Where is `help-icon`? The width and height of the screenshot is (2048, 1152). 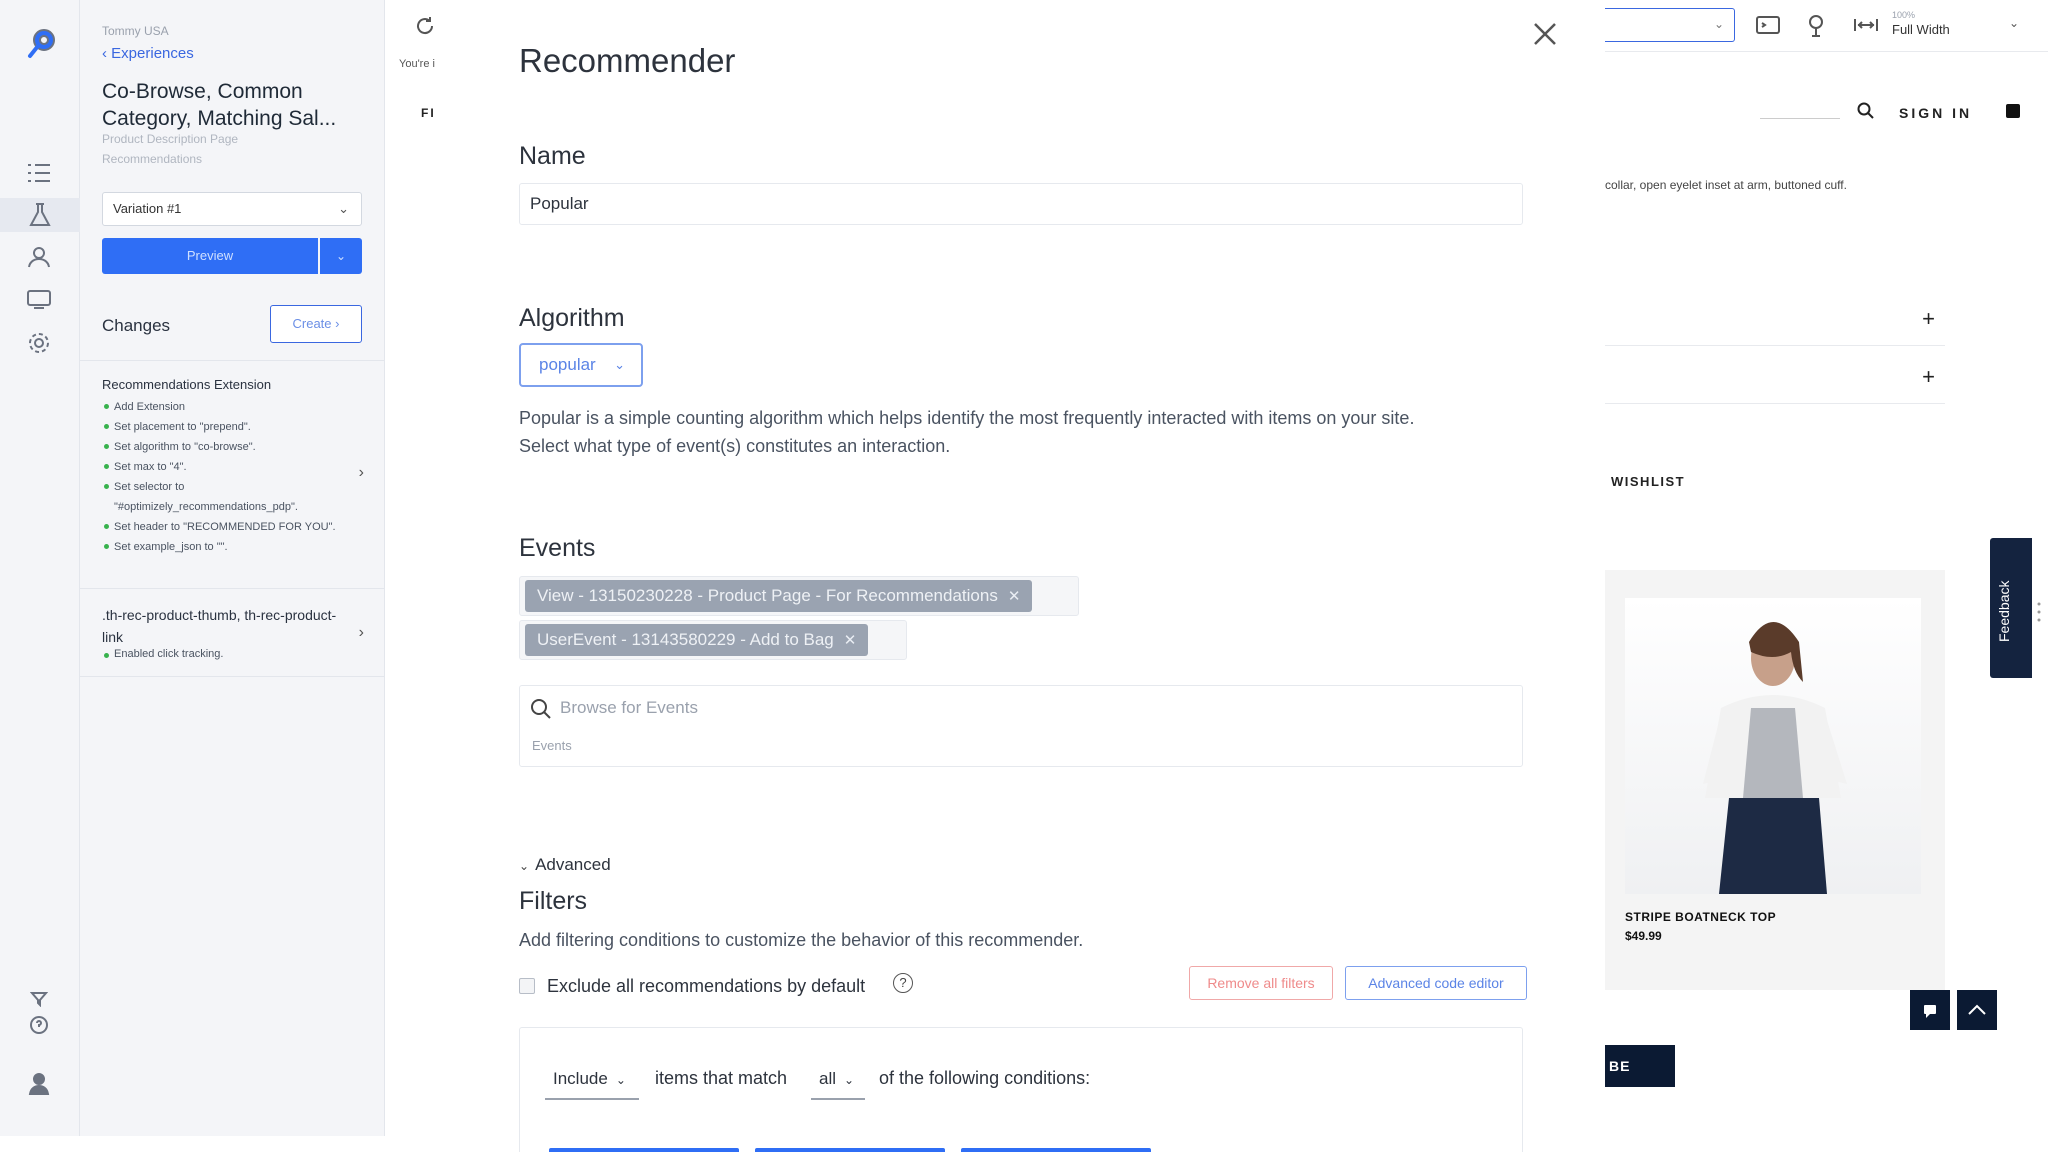
help-icon is located at coordinates (39, 1025).